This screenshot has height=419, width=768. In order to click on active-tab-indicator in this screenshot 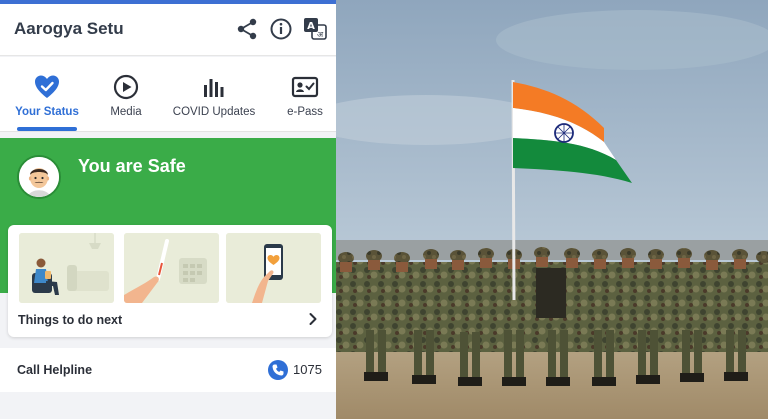, I will do `click(47, 129)`.